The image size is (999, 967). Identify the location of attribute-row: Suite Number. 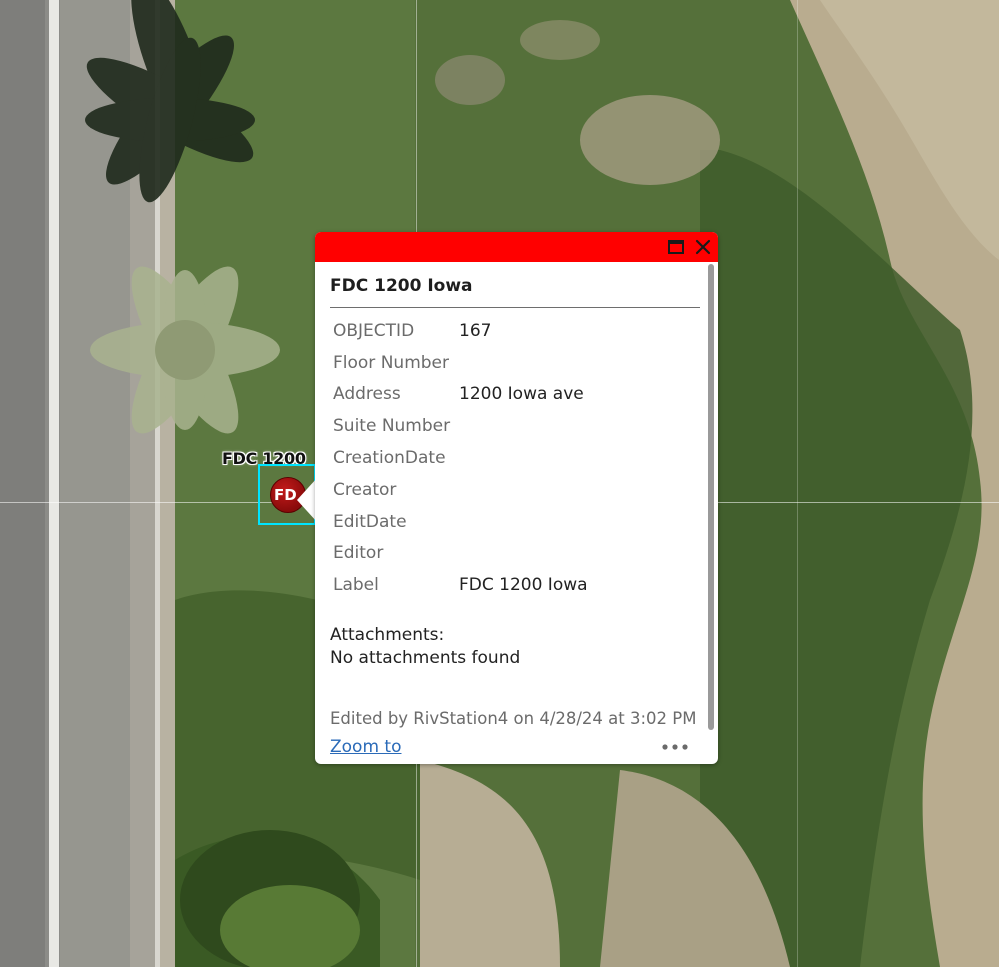
(460, 426).